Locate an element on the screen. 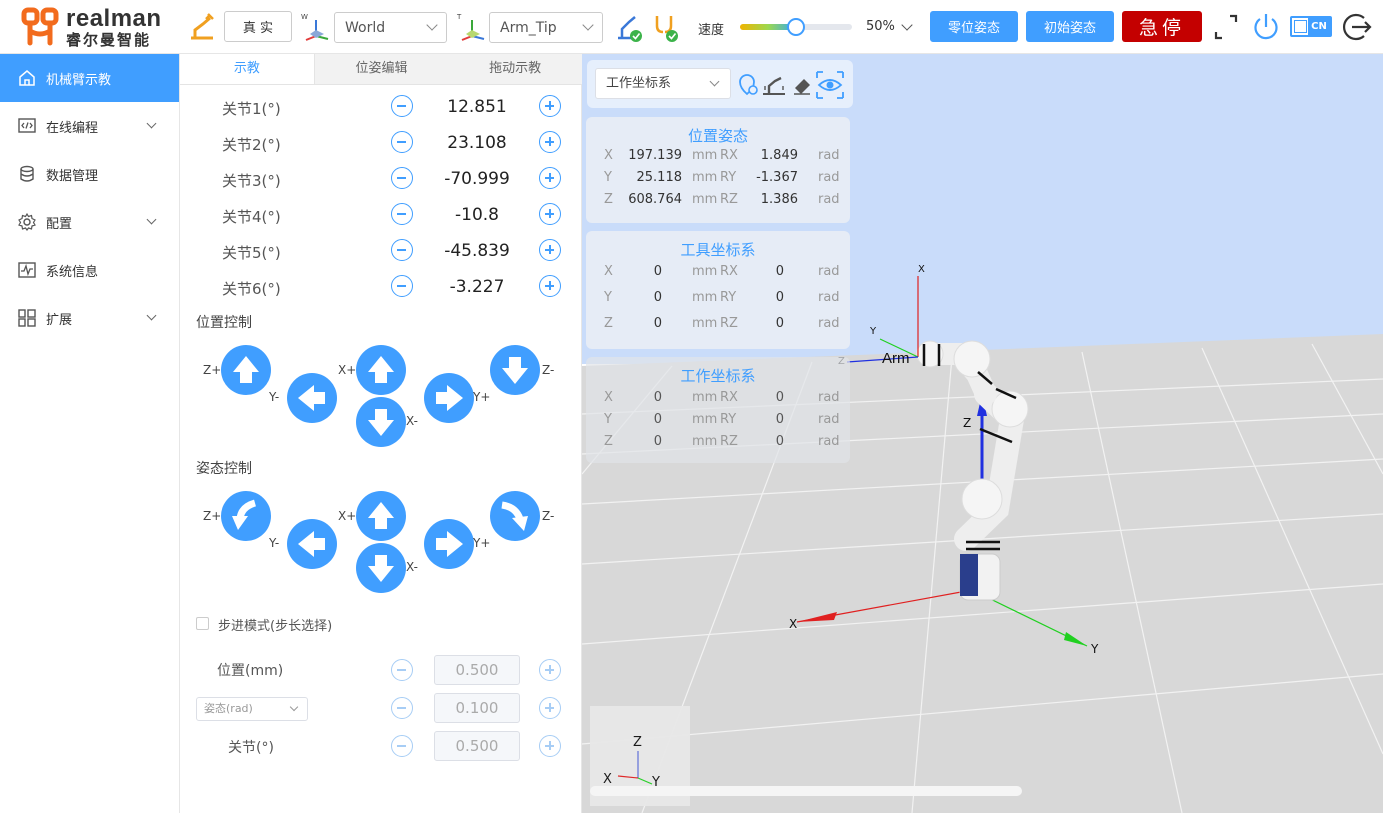  pos-x-minus-button is located at coordinates (381, 422).